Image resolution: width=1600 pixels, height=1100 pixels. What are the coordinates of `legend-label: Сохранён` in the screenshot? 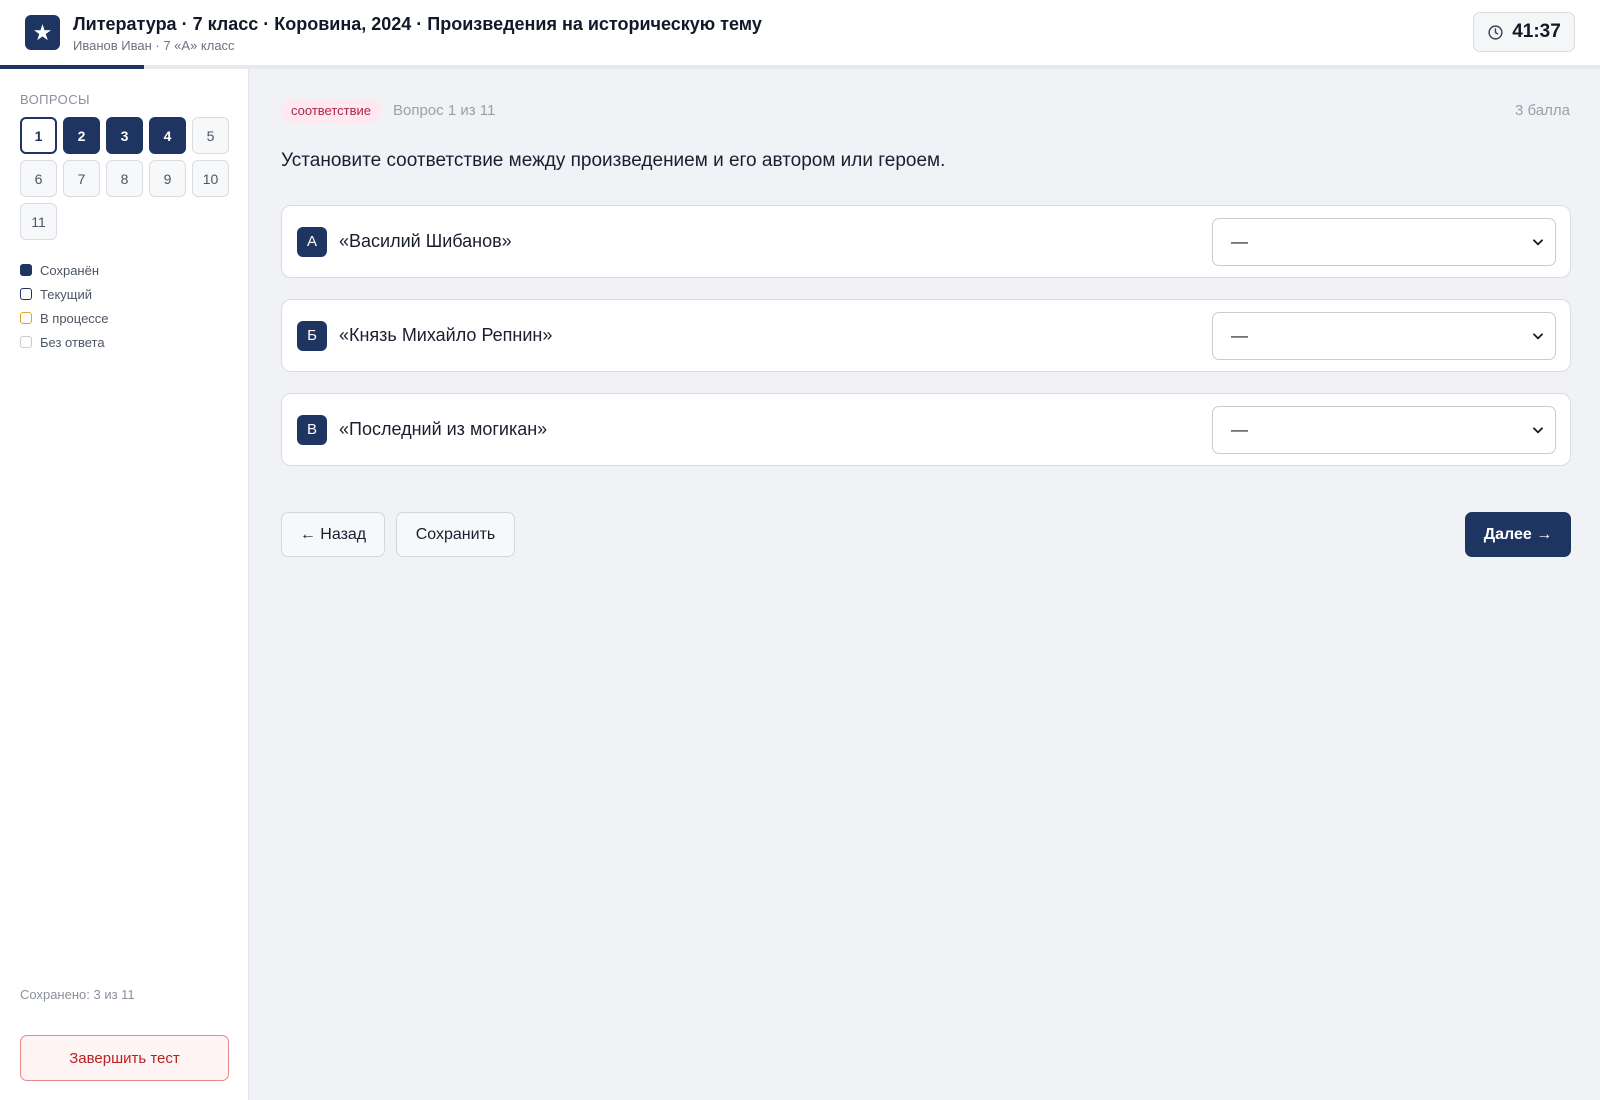 It's located at (70, 270).